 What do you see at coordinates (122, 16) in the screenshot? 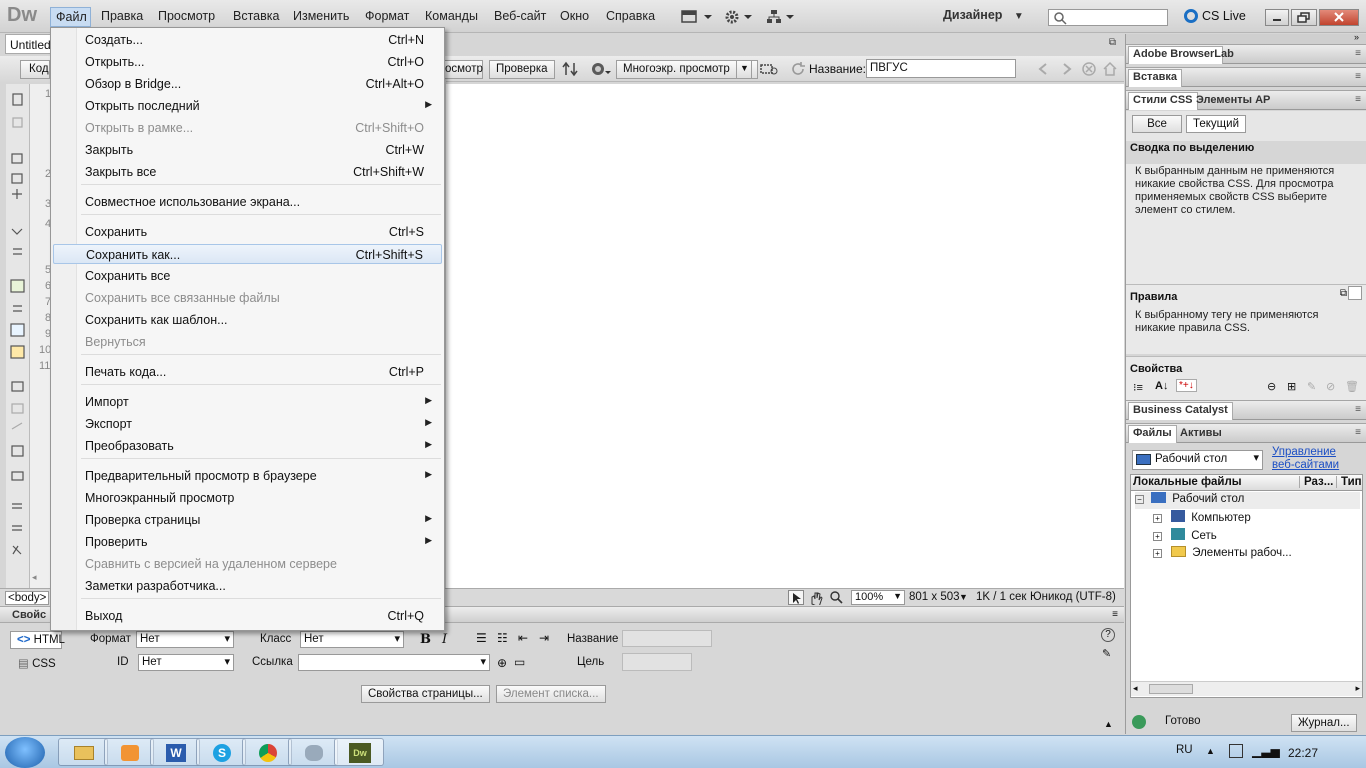
I see `menu-edit: Правка` at bounding box center [122, 16].